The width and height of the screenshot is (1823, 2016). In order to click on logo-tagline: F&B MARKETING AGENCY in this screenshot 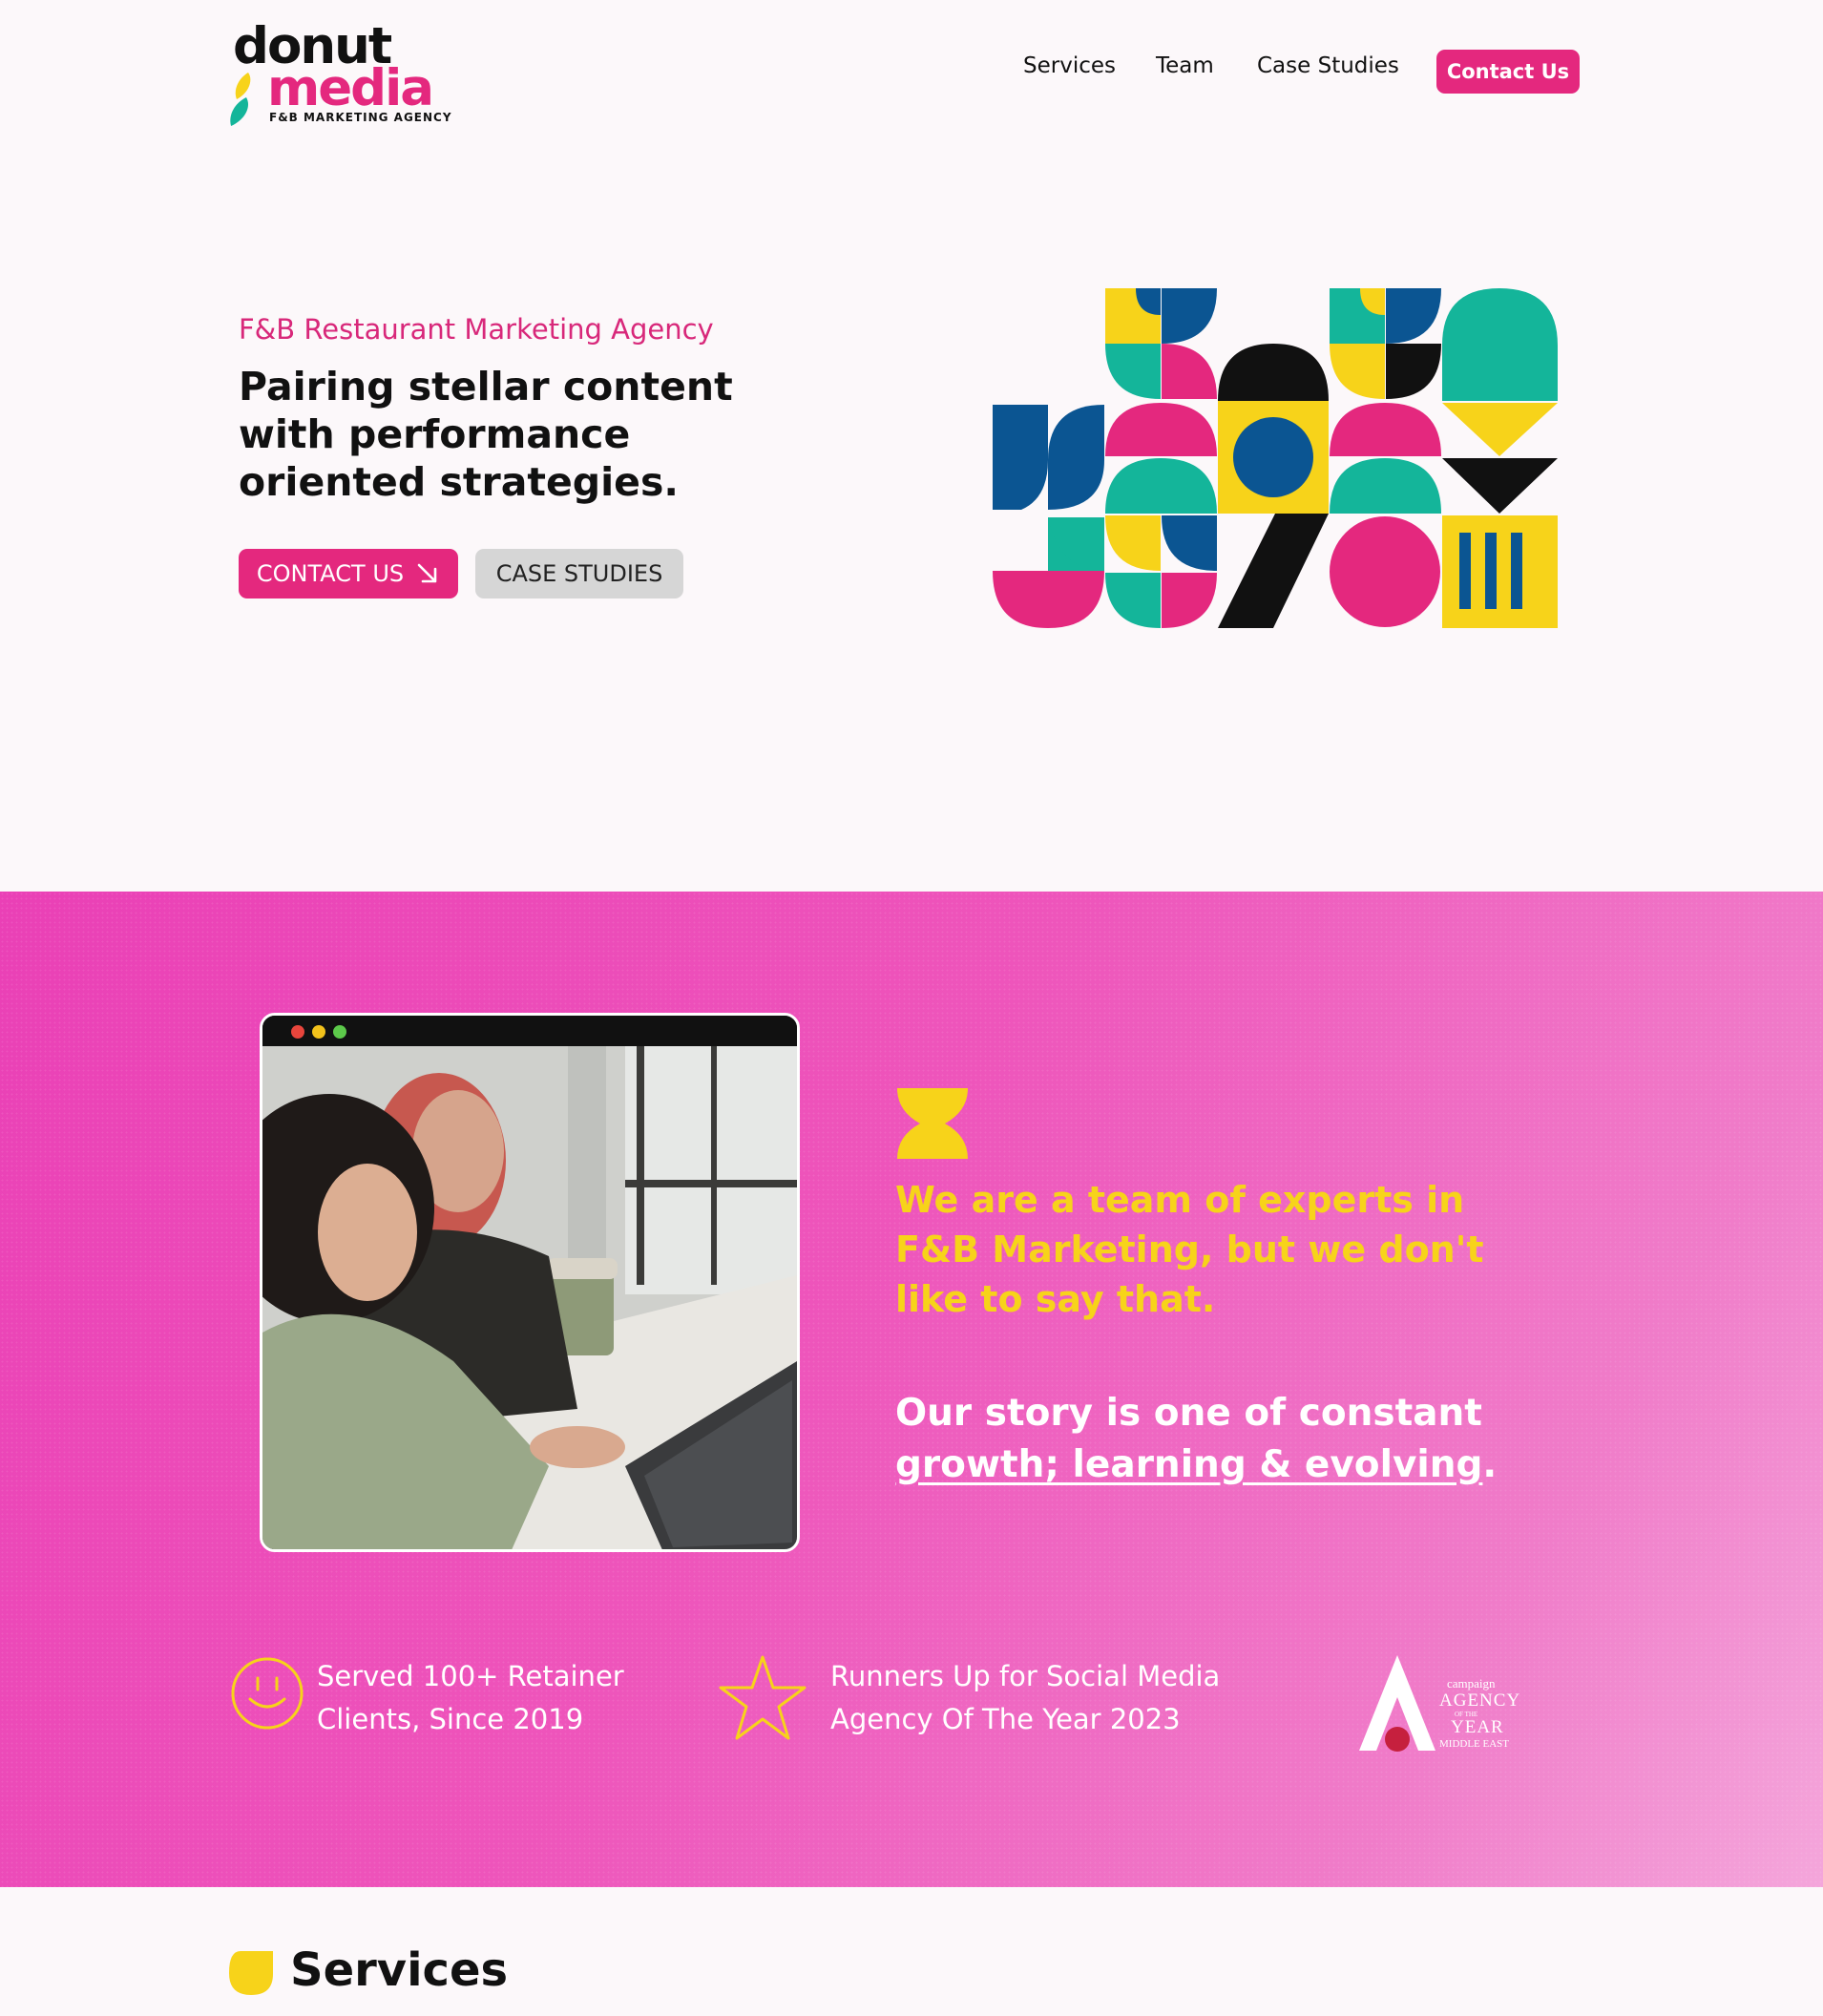, I will do `click(360, 118)`.